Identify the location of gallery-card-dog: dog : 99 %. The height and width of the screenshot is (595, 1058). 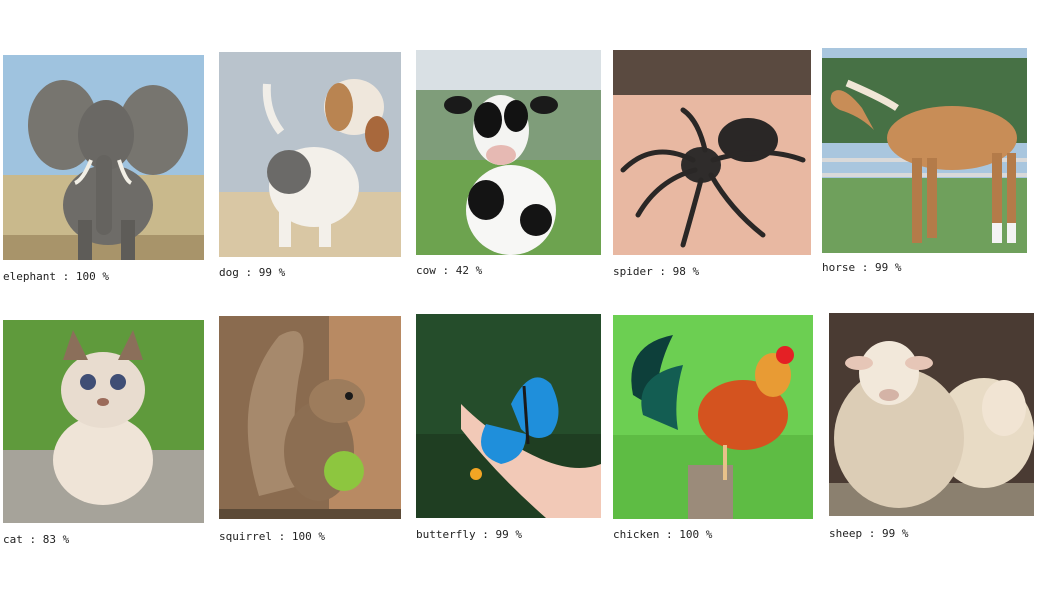
(310, 167).